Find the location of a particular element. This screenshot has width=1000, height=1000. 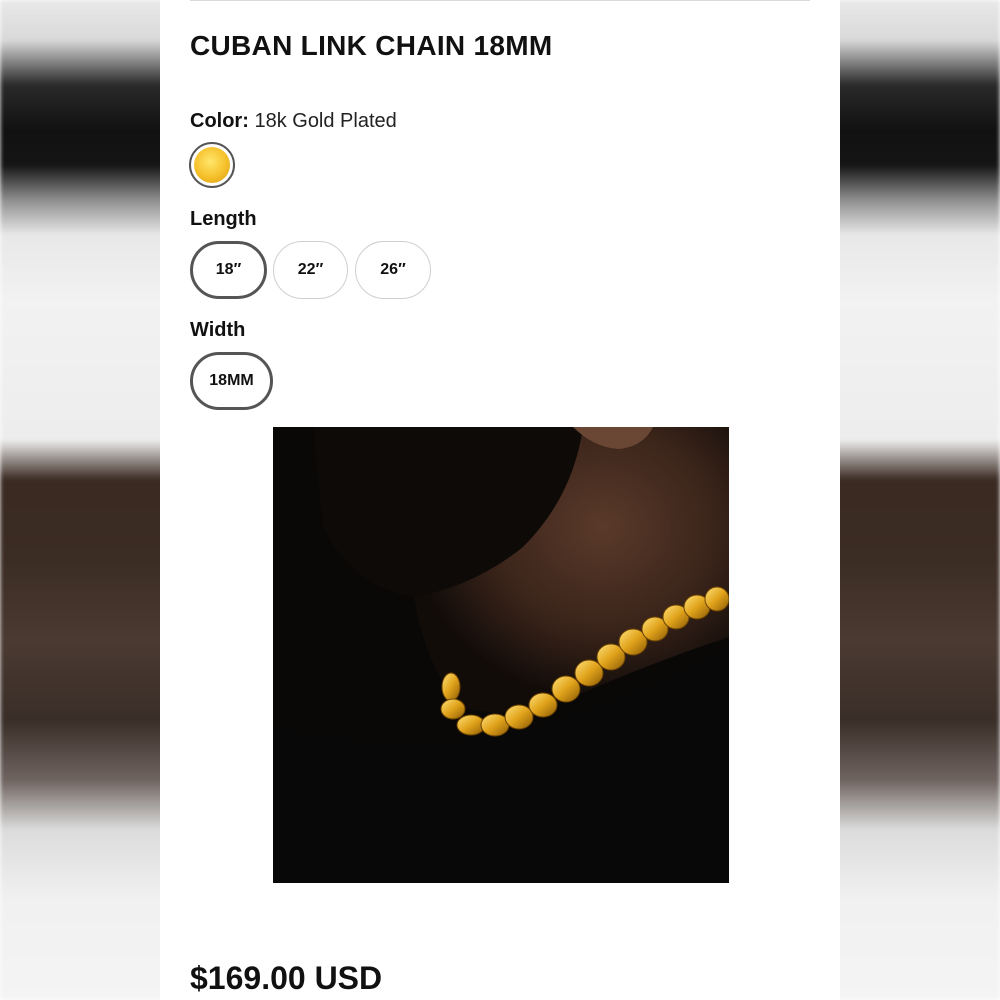

product-price: $169.00 USD is located at coordinates (286, 978).